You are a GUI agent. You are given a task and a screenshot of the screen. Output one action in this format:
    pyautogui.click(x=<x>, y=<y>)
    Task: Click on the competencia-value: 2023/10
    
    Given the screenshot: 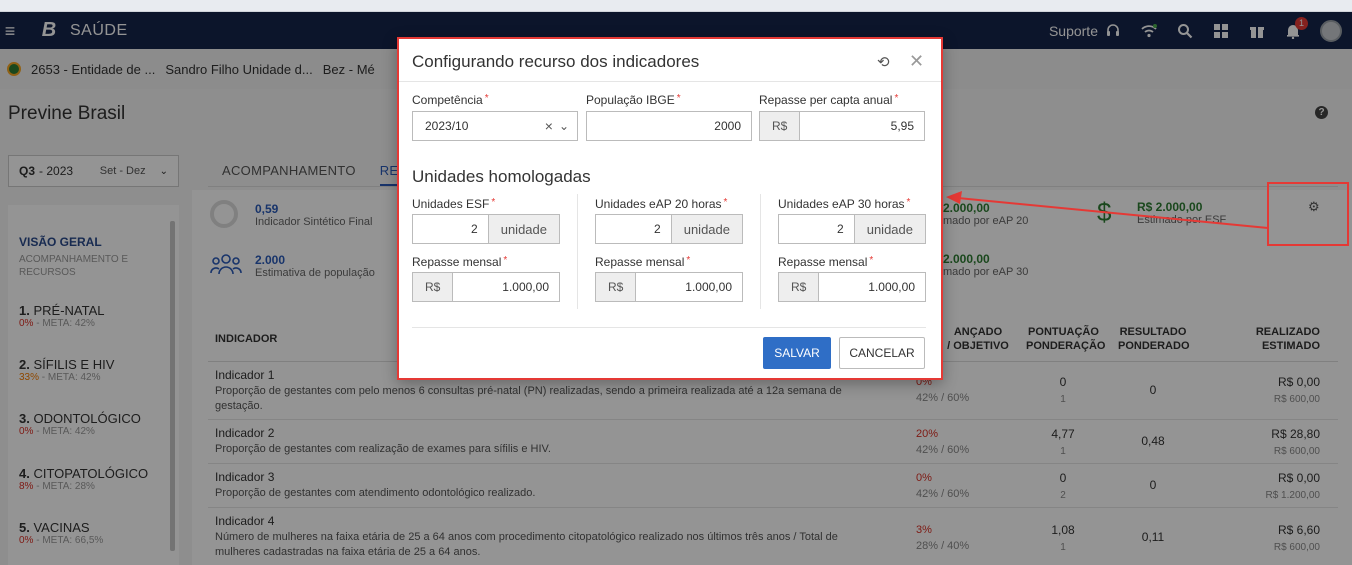 What is the action you would take?
    pyautogui.click(x=447, y=126)
    